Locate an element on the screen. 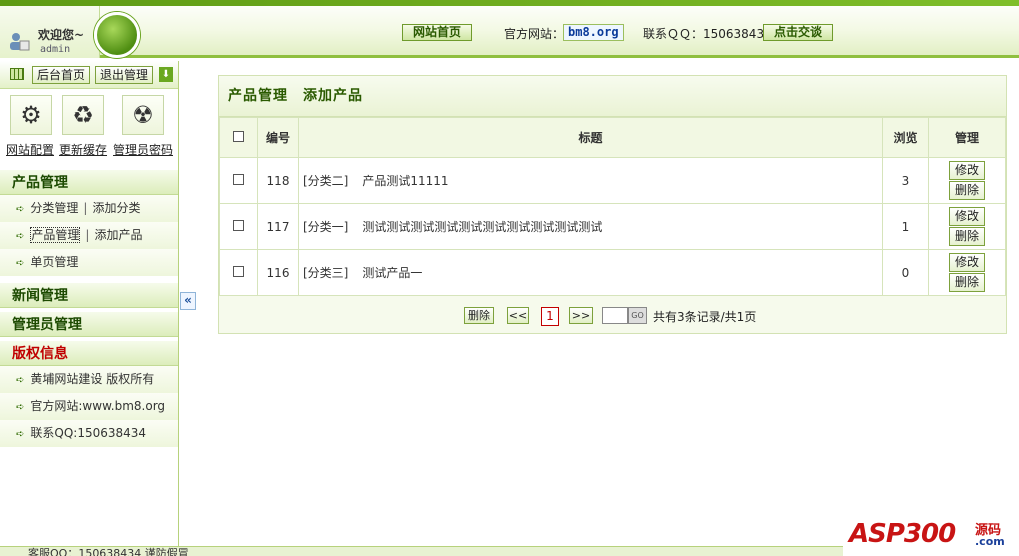 This screenshot has width=1019, height=556. site-home-button: 网站首页 is located at coordinates (437, 32).